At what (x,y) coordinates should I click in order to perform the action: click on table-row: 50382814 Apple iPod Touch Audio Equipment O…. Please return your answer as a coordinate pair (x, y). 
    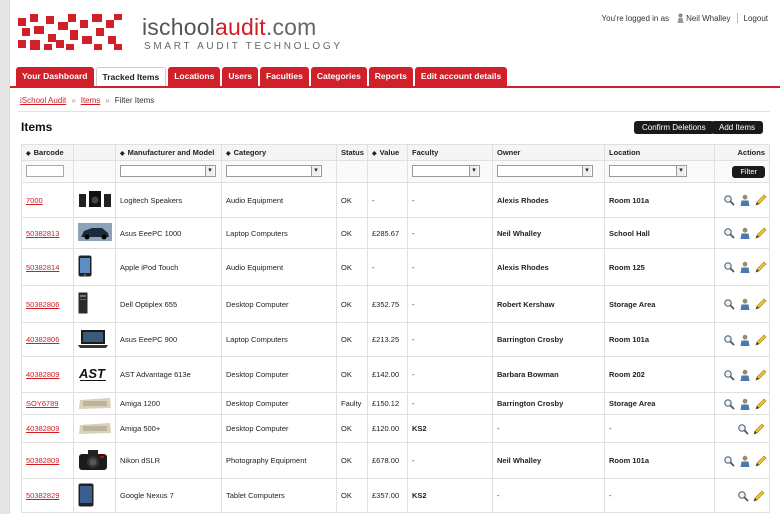
    Looking at the image, I should click on (395, 267).